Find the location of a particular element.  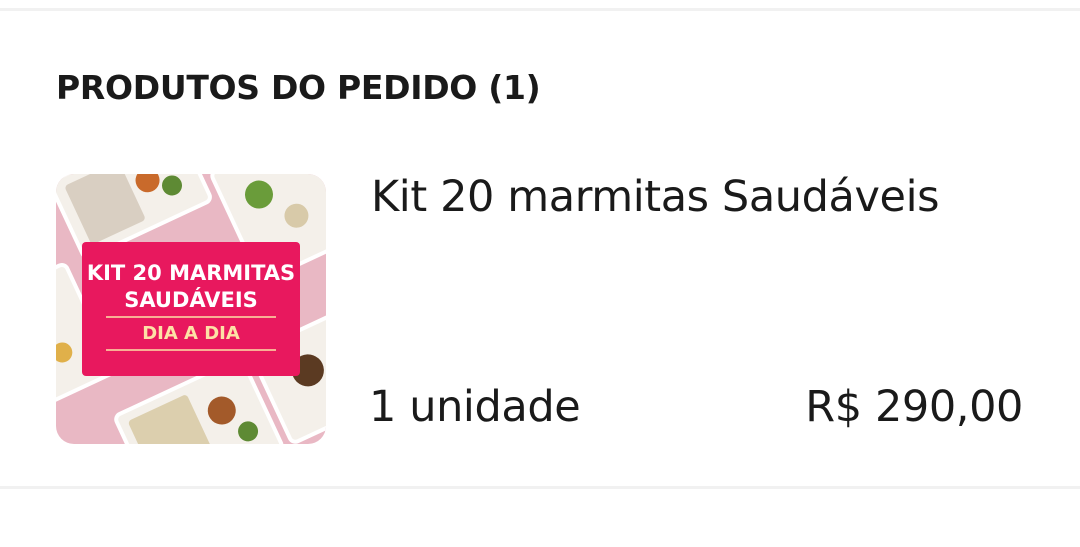

section-title: PRODUTOS DO PEDIDO (1) is located at coordinates (298, 87).